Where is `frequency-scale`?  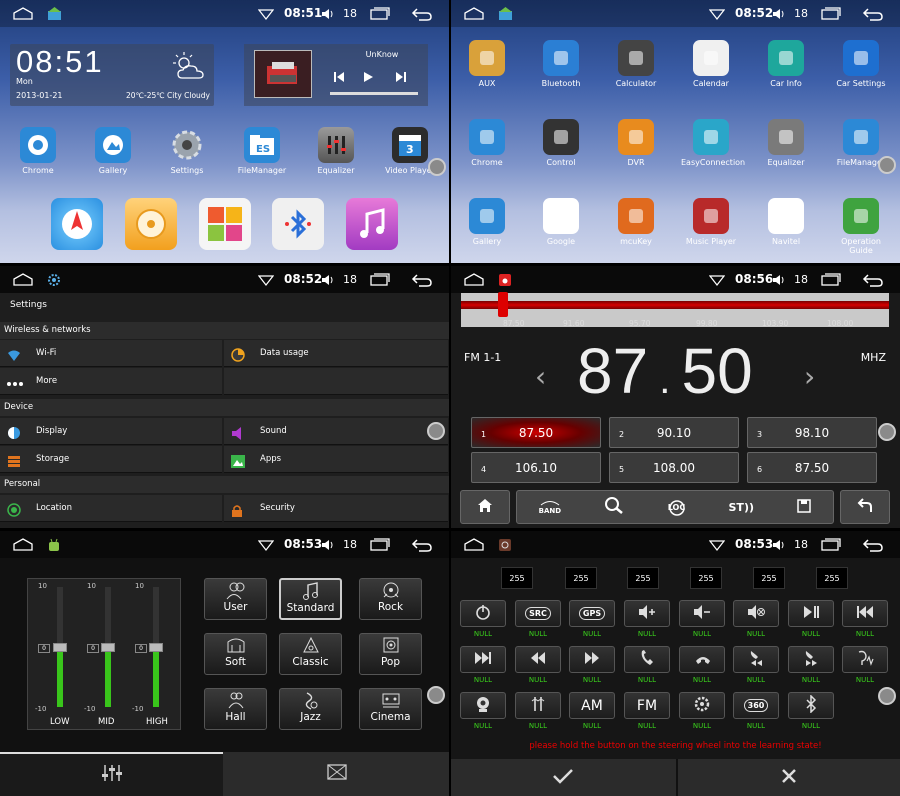
frequency-scale is located at coordinates (675, 310).